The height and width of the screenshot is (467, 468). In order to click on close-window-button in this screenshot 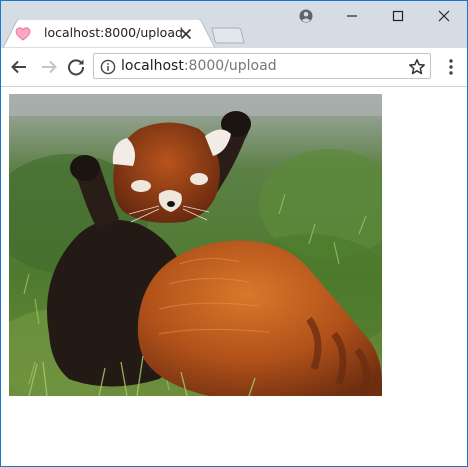, I will do `click(444, 16)`.